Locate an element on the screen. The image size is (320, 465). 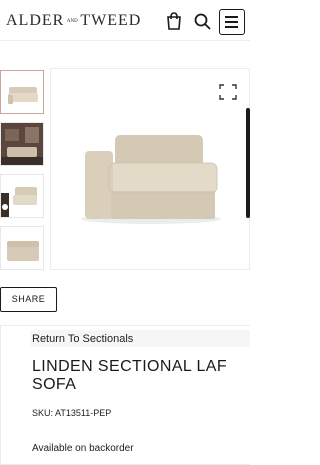
thumbnail-sofa-back is located at coordinates (22, 248).